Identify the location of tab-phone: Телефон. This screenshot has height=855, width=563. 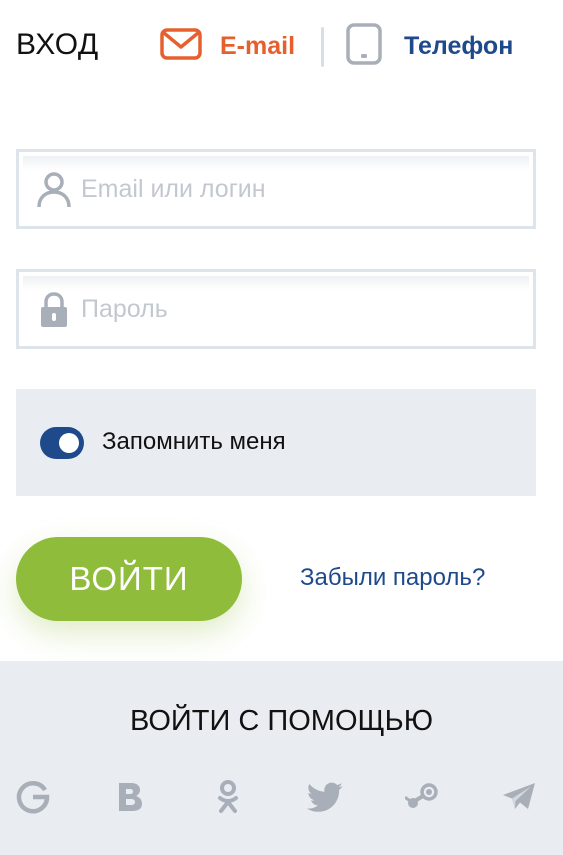
(430, 46).